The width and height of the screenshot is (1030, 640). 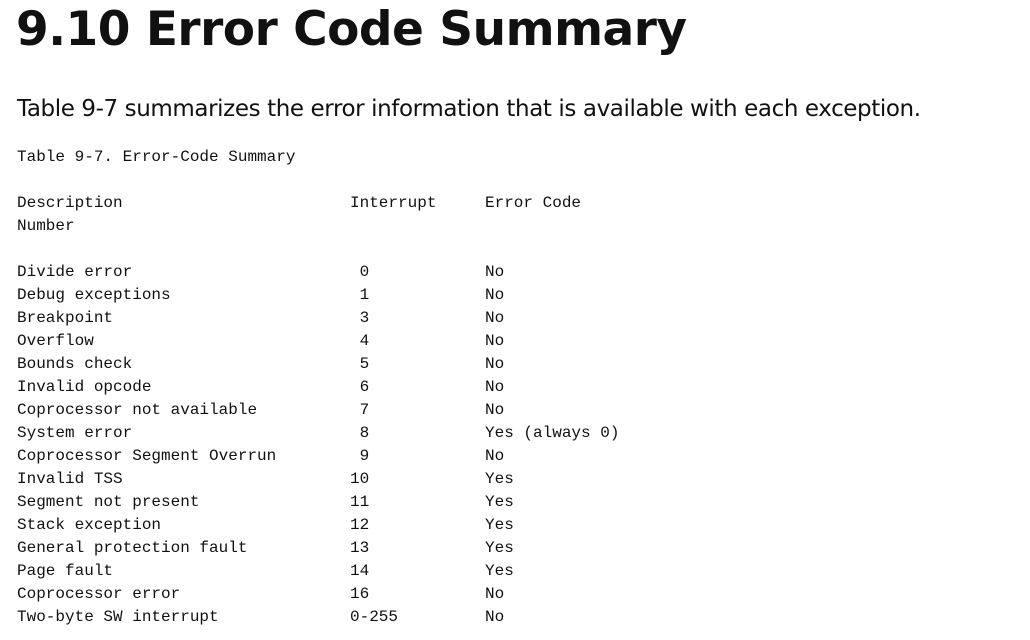 I want to click on table-row: Coprocessor not available 7 No, so click(x=515, y=410).